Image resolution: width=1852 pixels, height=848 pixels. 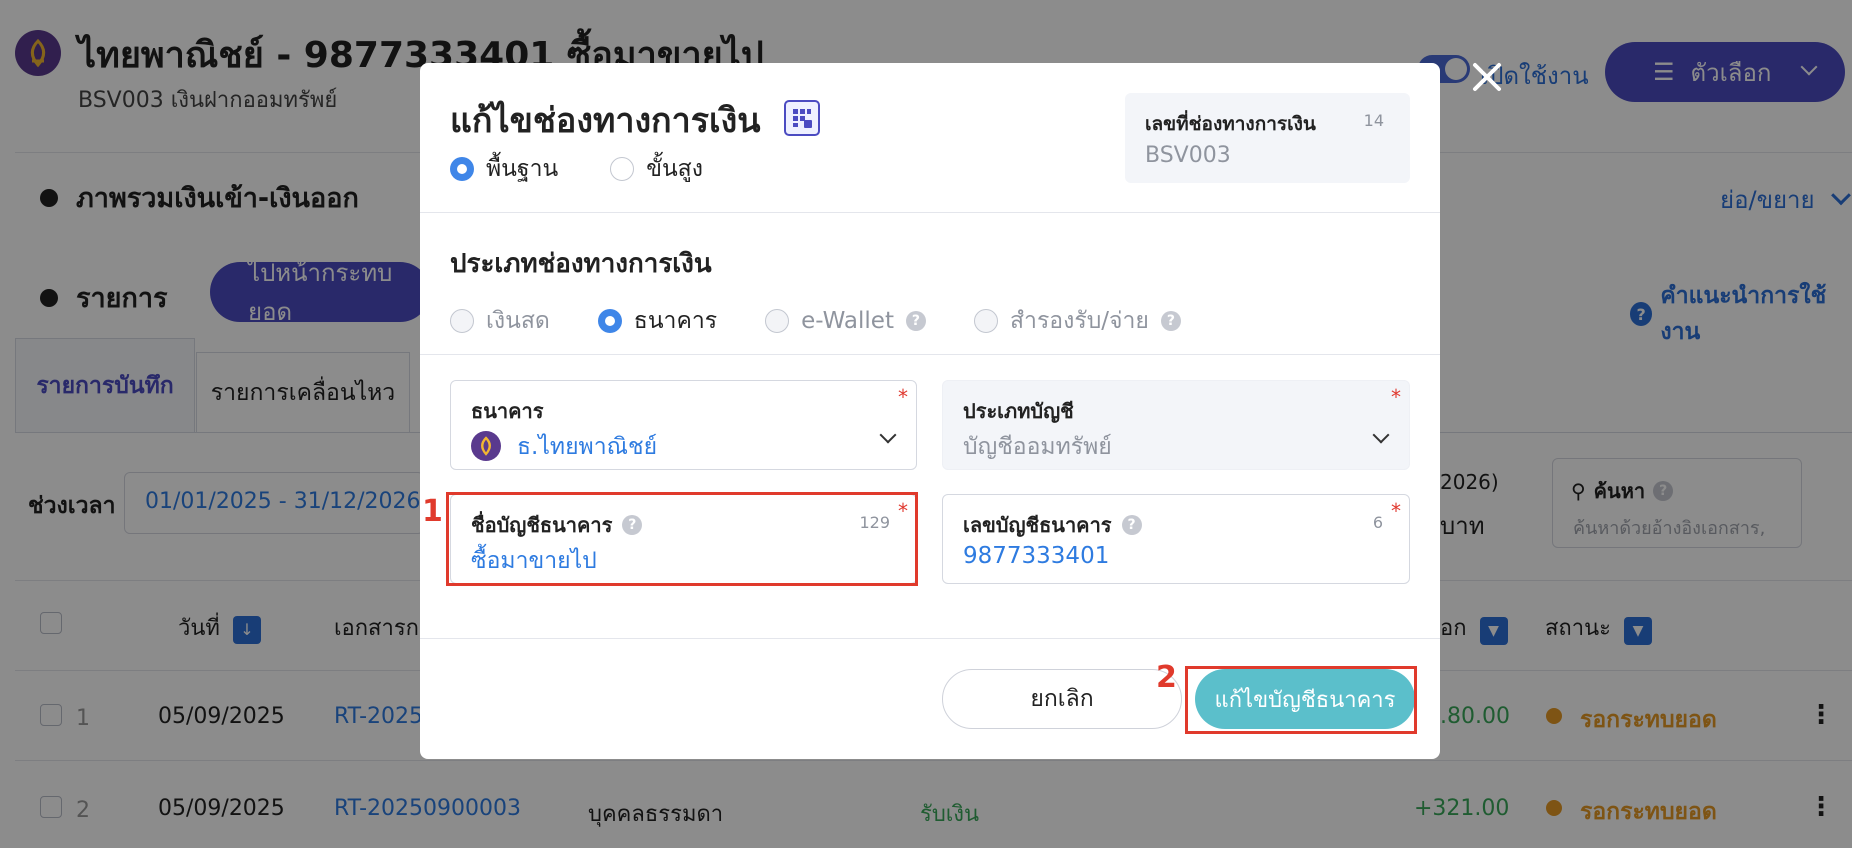 I want to click on type-bank-radio: ธนาคาร, so click(x=657, y=321).